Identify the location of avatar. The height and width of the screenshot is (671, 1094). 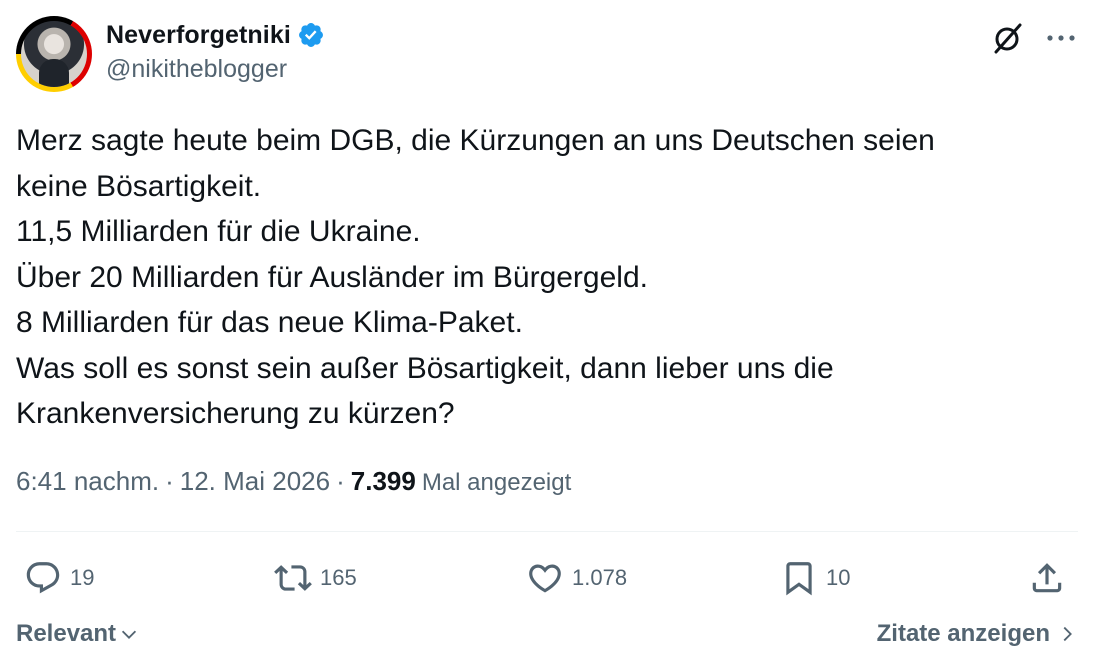
(54, 54).